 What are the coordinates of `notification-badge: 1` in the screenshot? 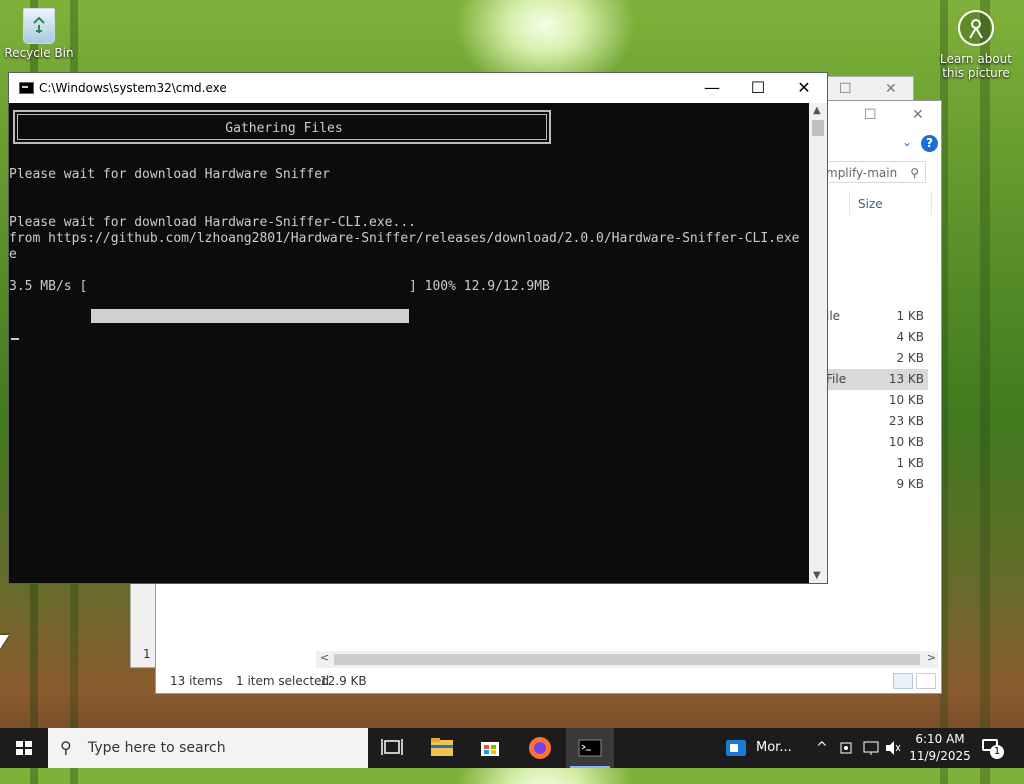 It's located at (997, 752).